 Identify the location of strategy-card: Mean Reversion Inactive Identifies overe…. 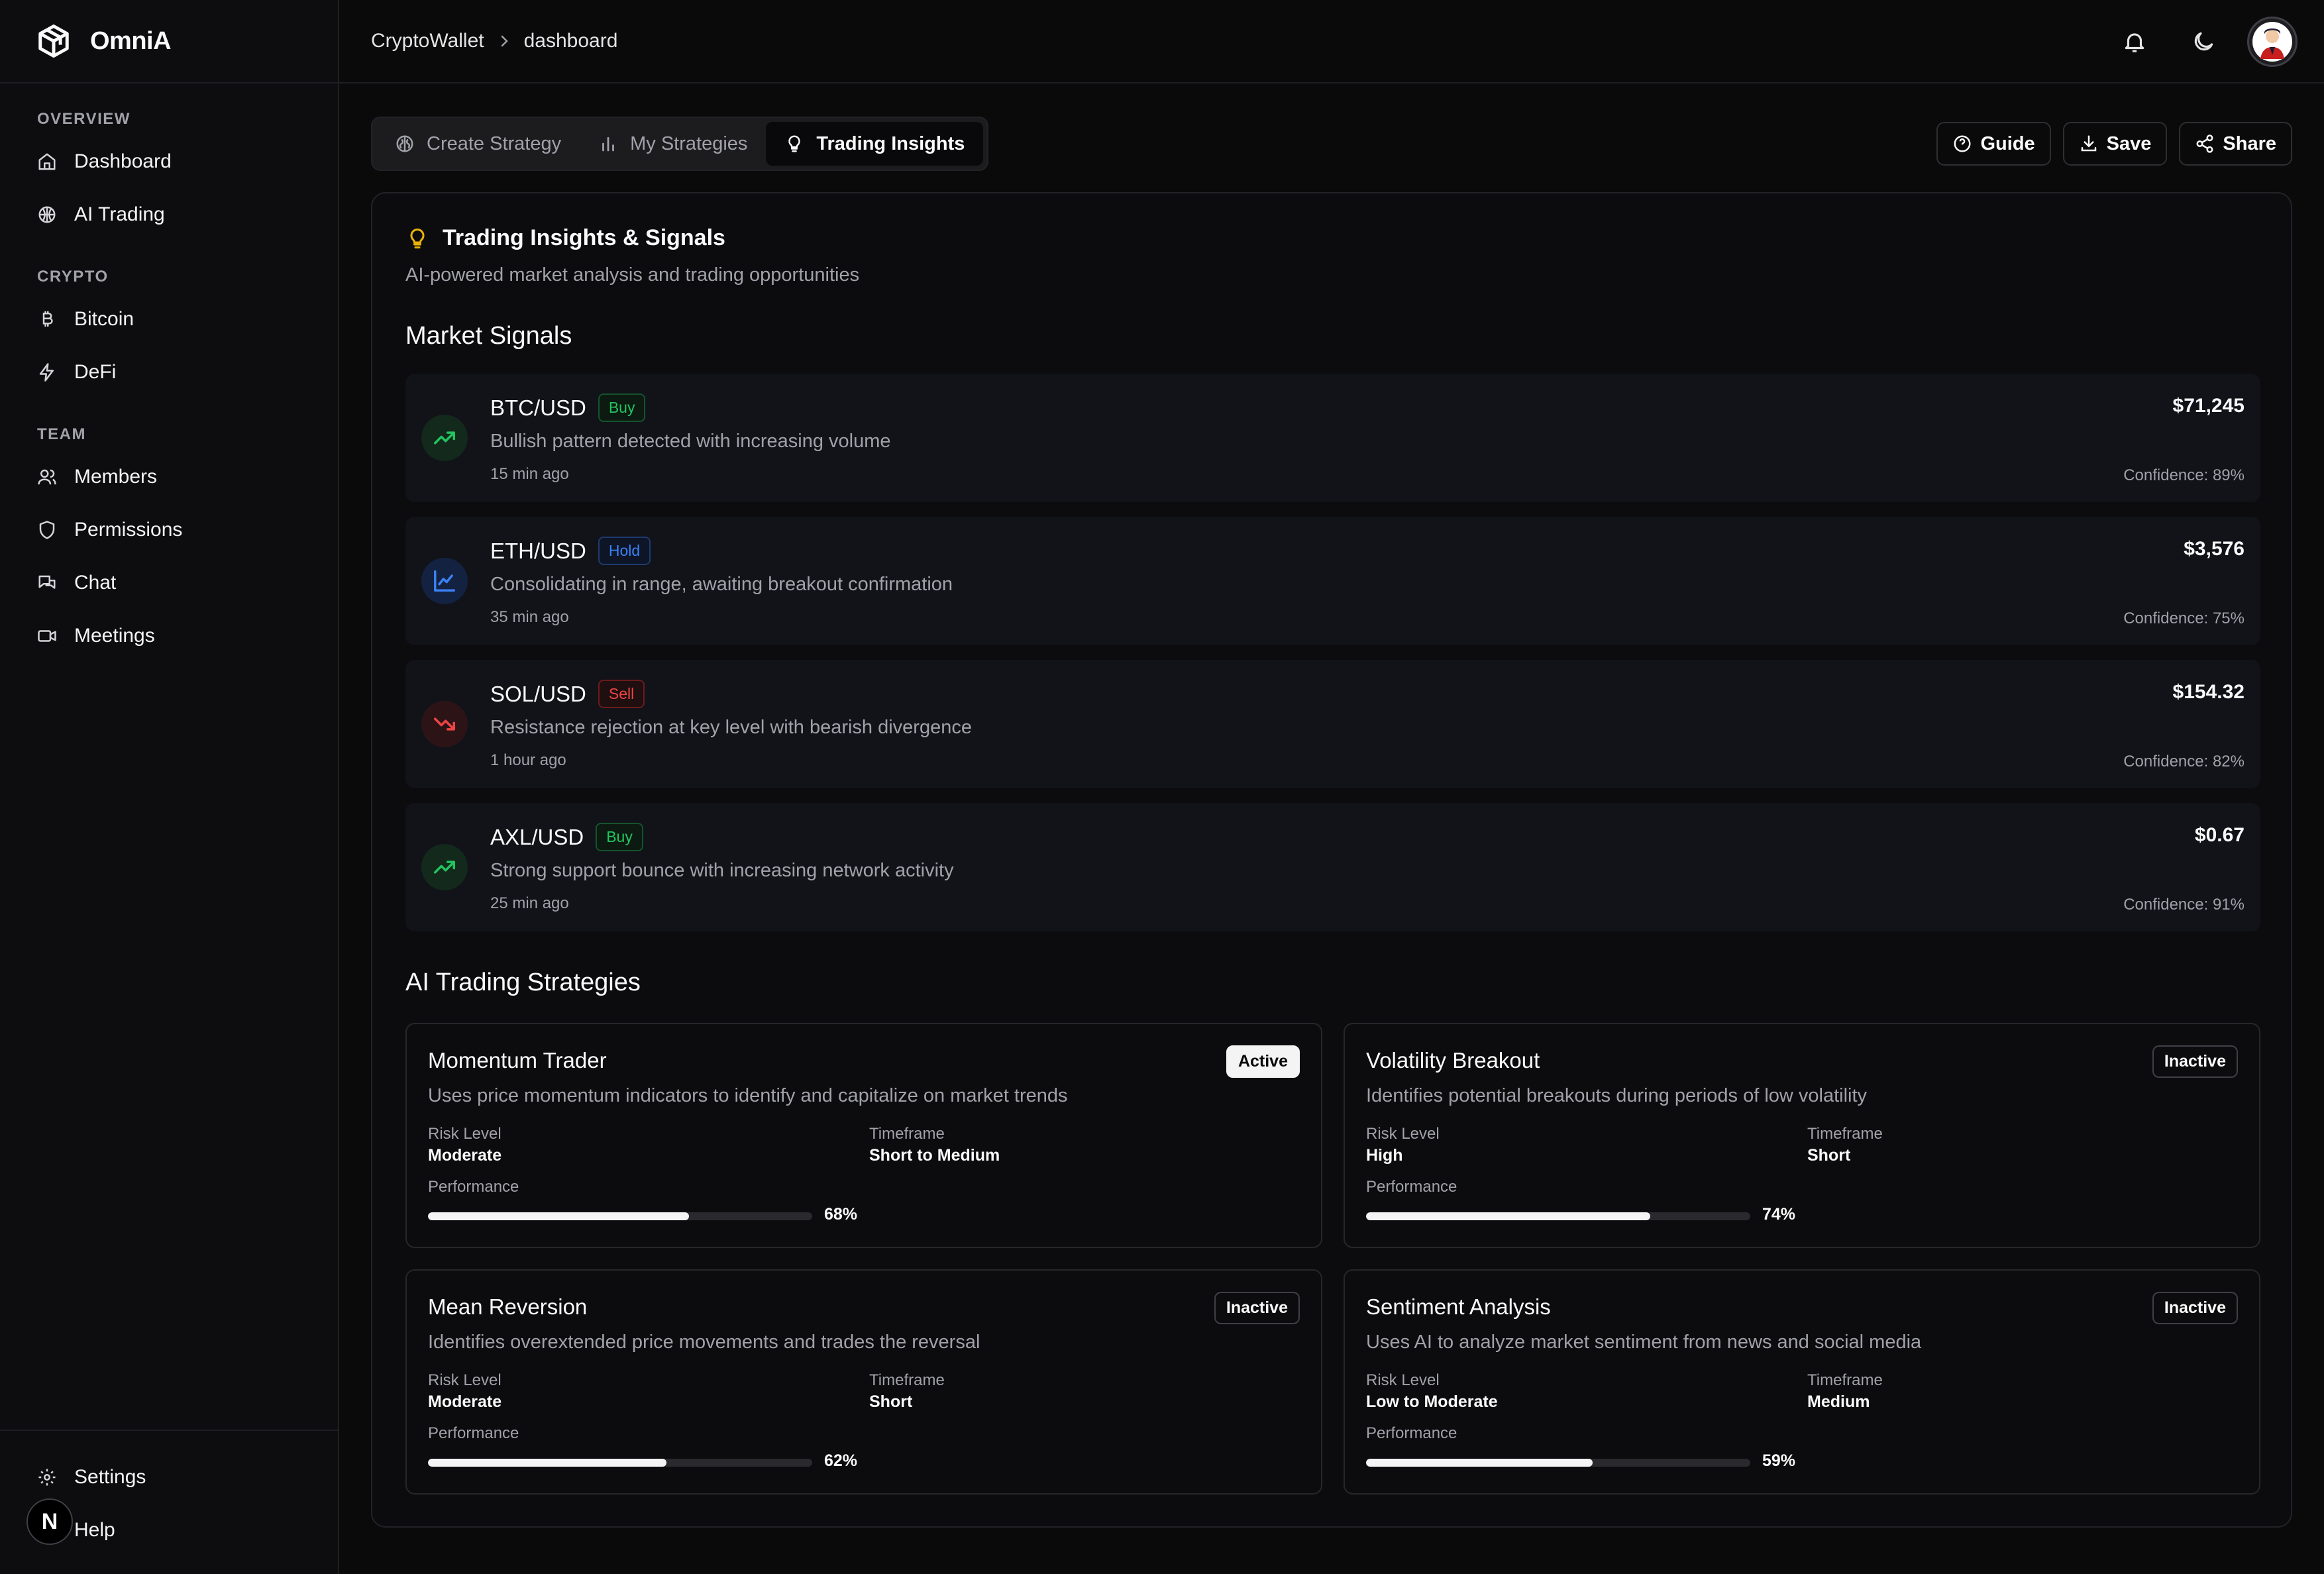
(863, 1382).